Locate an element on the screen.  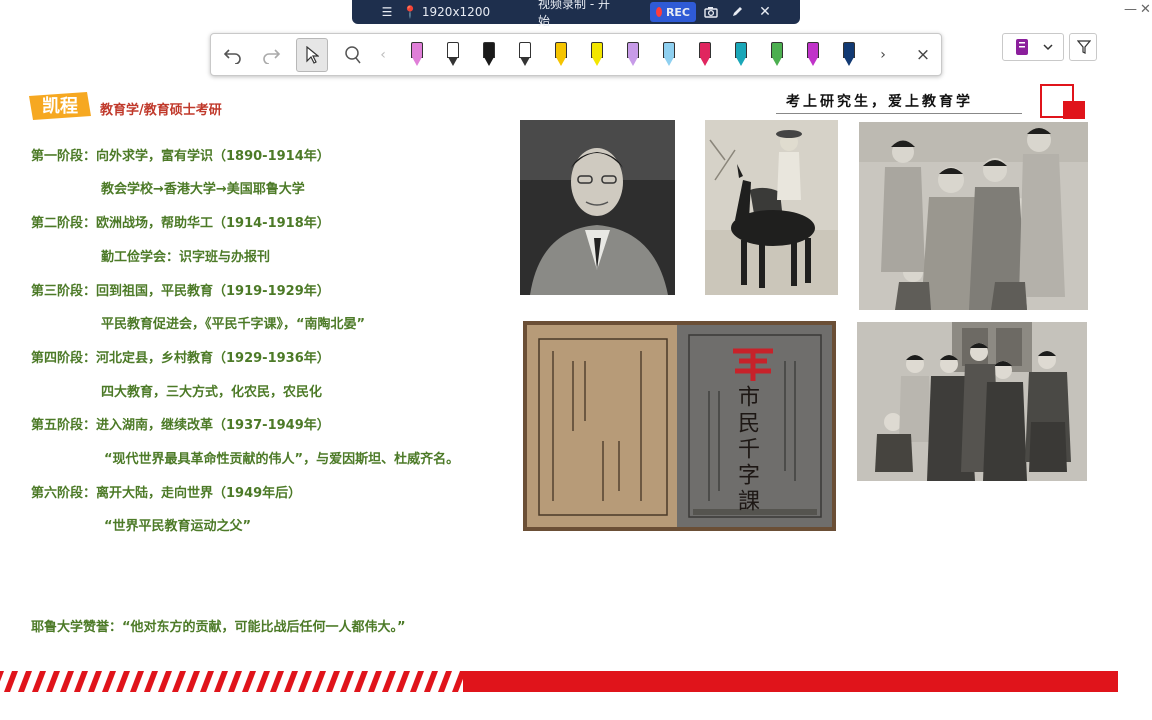
stage-5: 第五阶段：进入湖南，继续改革（1937-1949年） is located at coordinates (180, 425).